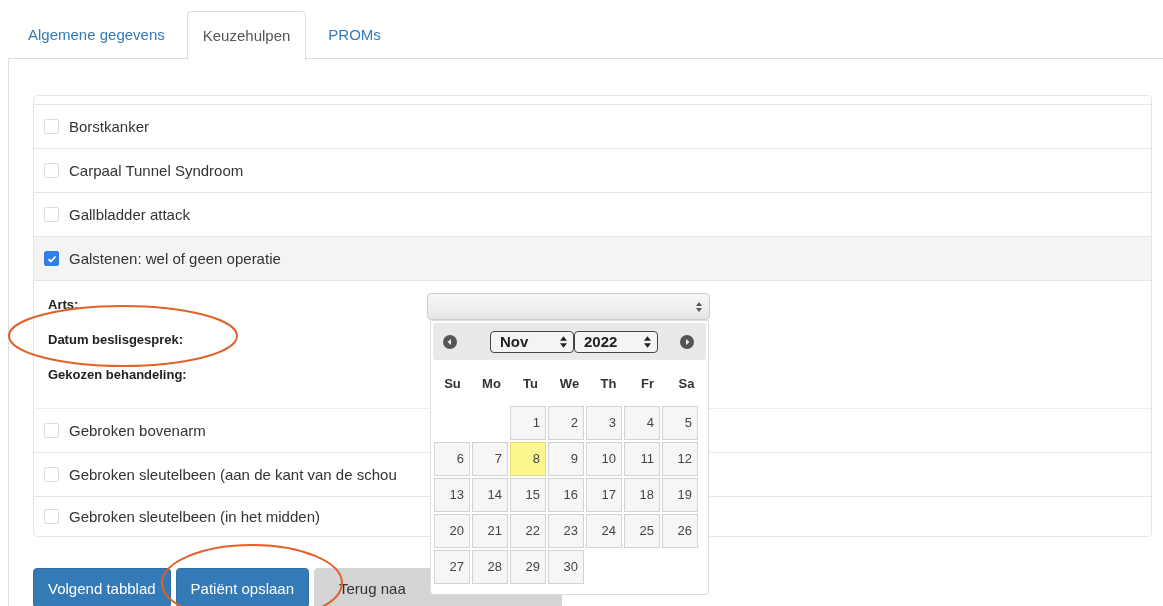  Describe the element at coordinates (647, 383) in the screenshot. I see `weekday-label: Fr` at that location.